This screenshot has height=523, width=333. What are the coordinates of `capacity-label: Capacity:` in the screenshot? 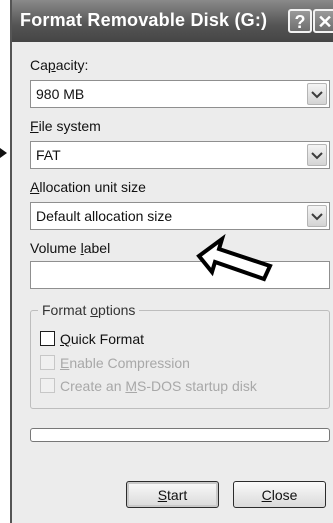 It's located at (59, 65).